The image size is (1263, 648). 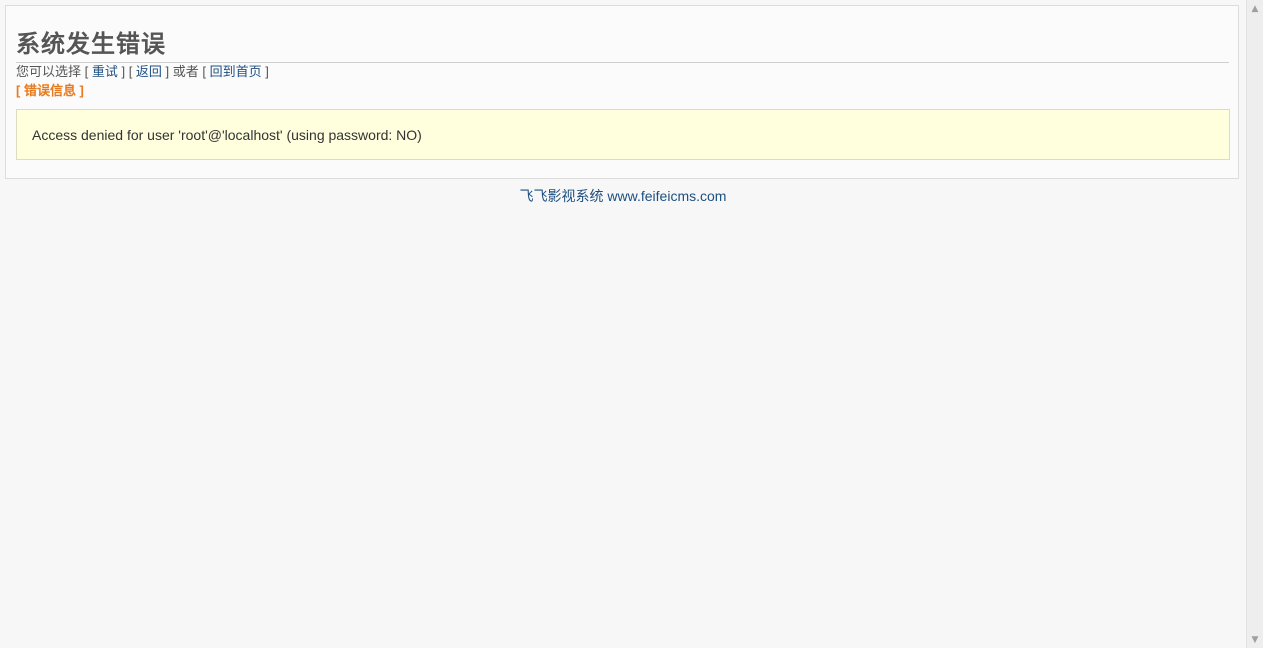 I want to click on options-line: 您可以选择 [ 重试 ] [ 返回 ] 或者 [ 回到首页 ], so click(x=142, y=72).